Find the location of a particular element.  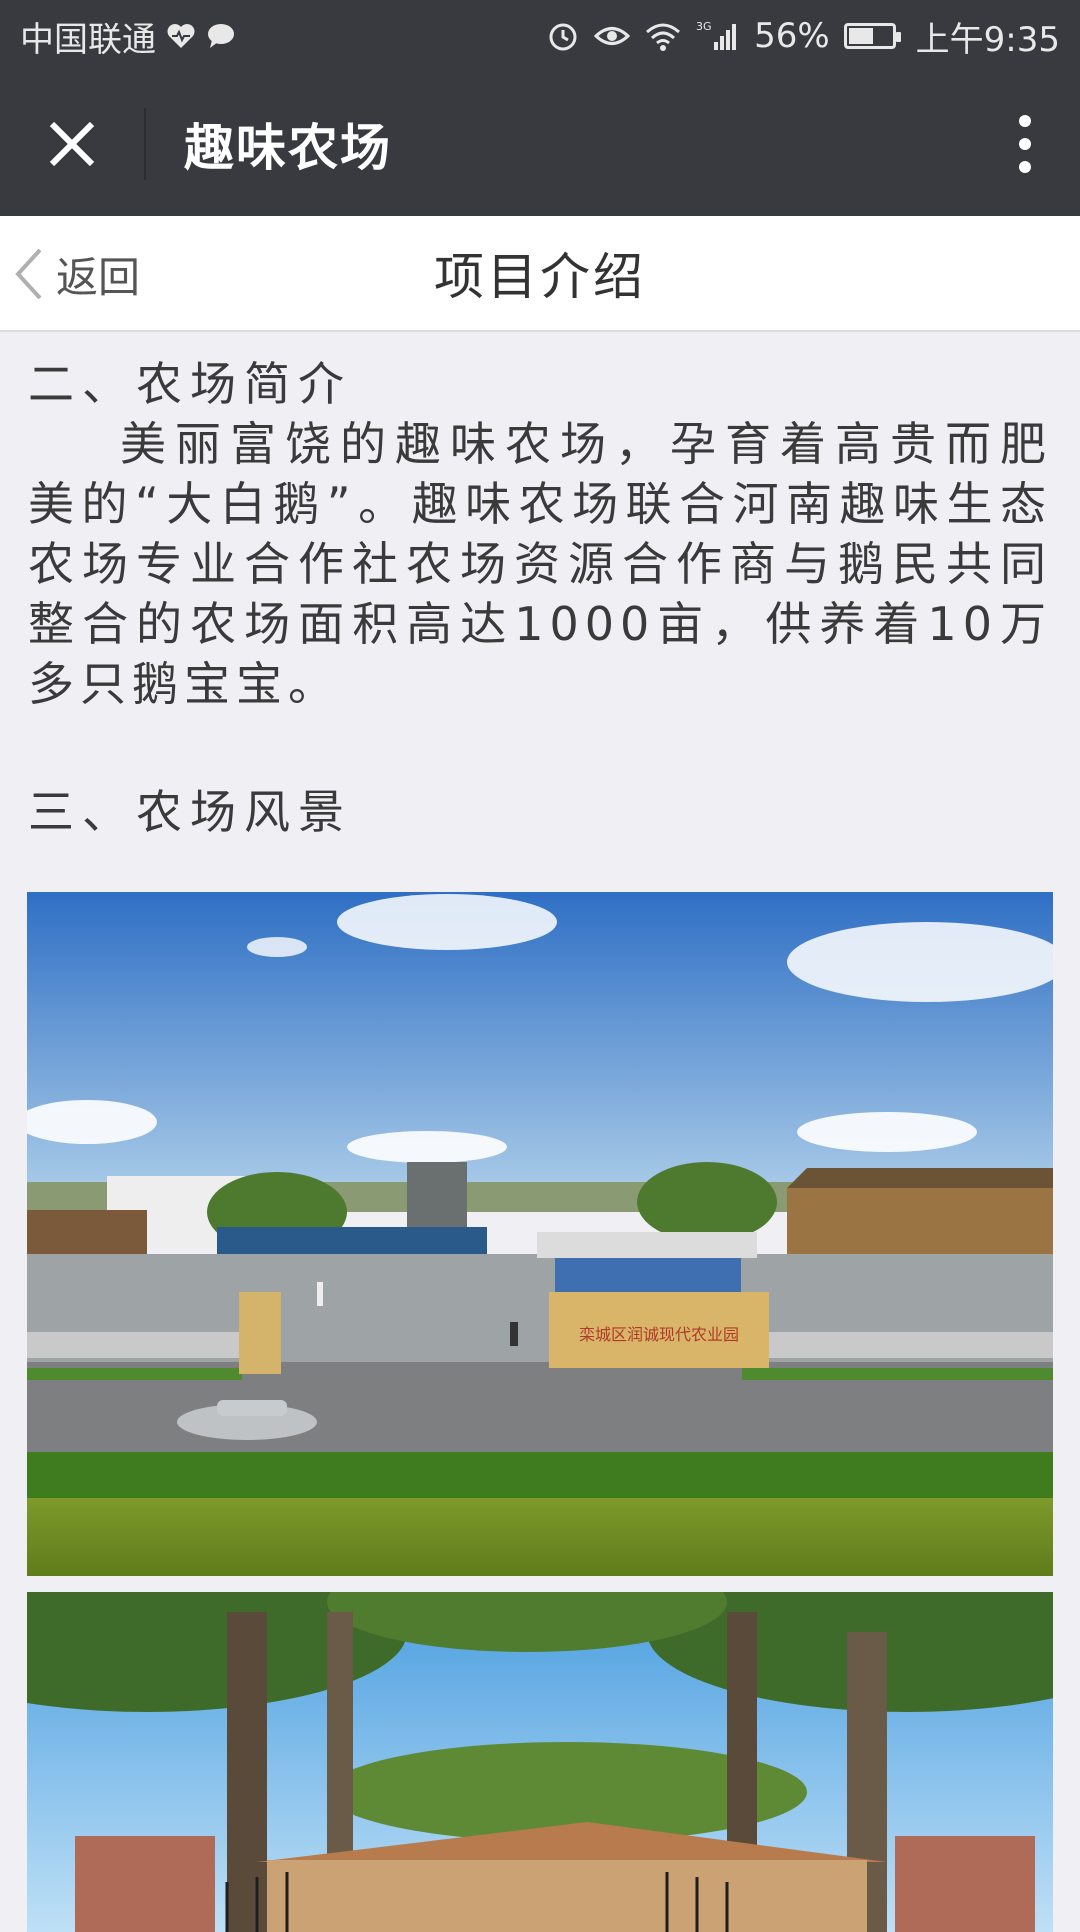

sign-text: 栾城区润诚现代农业园 is located at coordinates (659, 1334).